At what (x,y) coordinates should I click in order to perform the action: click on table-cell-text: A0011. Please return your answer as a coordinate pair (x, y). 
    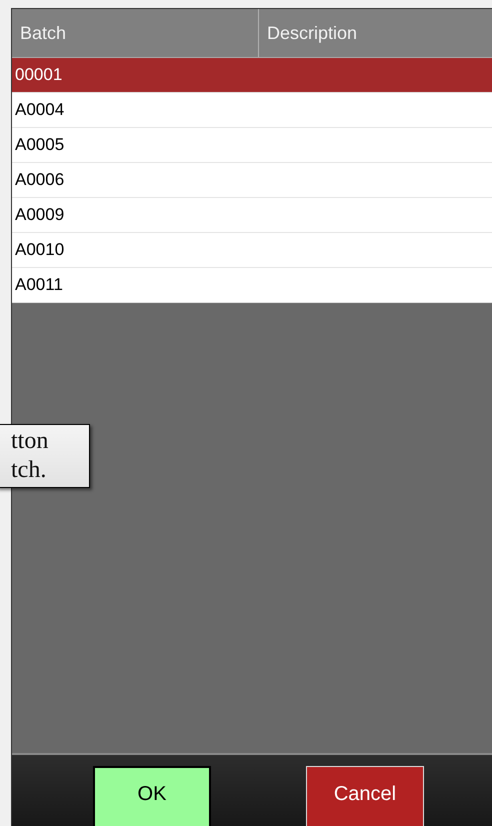
    Looking at the image, I should click on (38, 285).